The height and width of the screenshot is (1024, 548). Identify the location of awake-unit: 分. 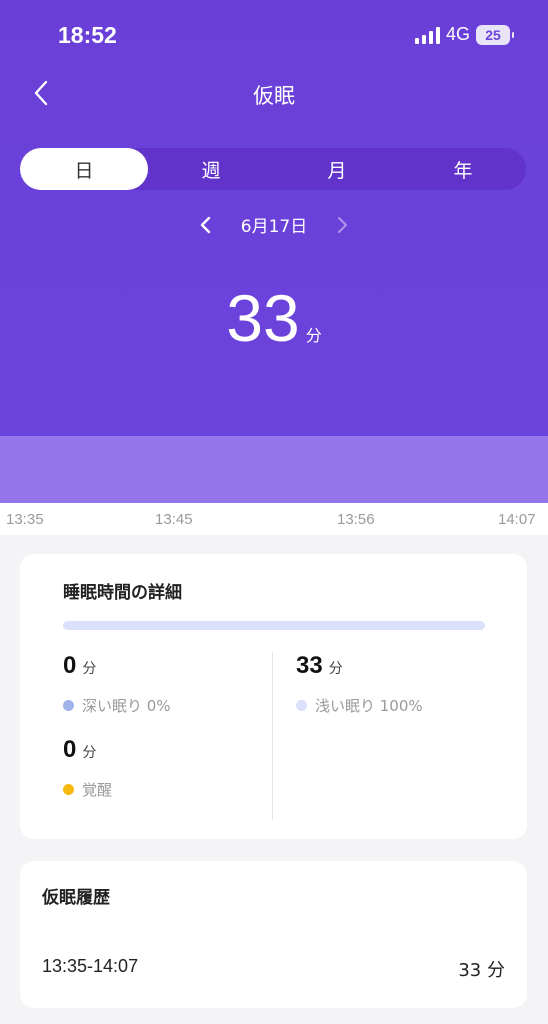
(89, 753).